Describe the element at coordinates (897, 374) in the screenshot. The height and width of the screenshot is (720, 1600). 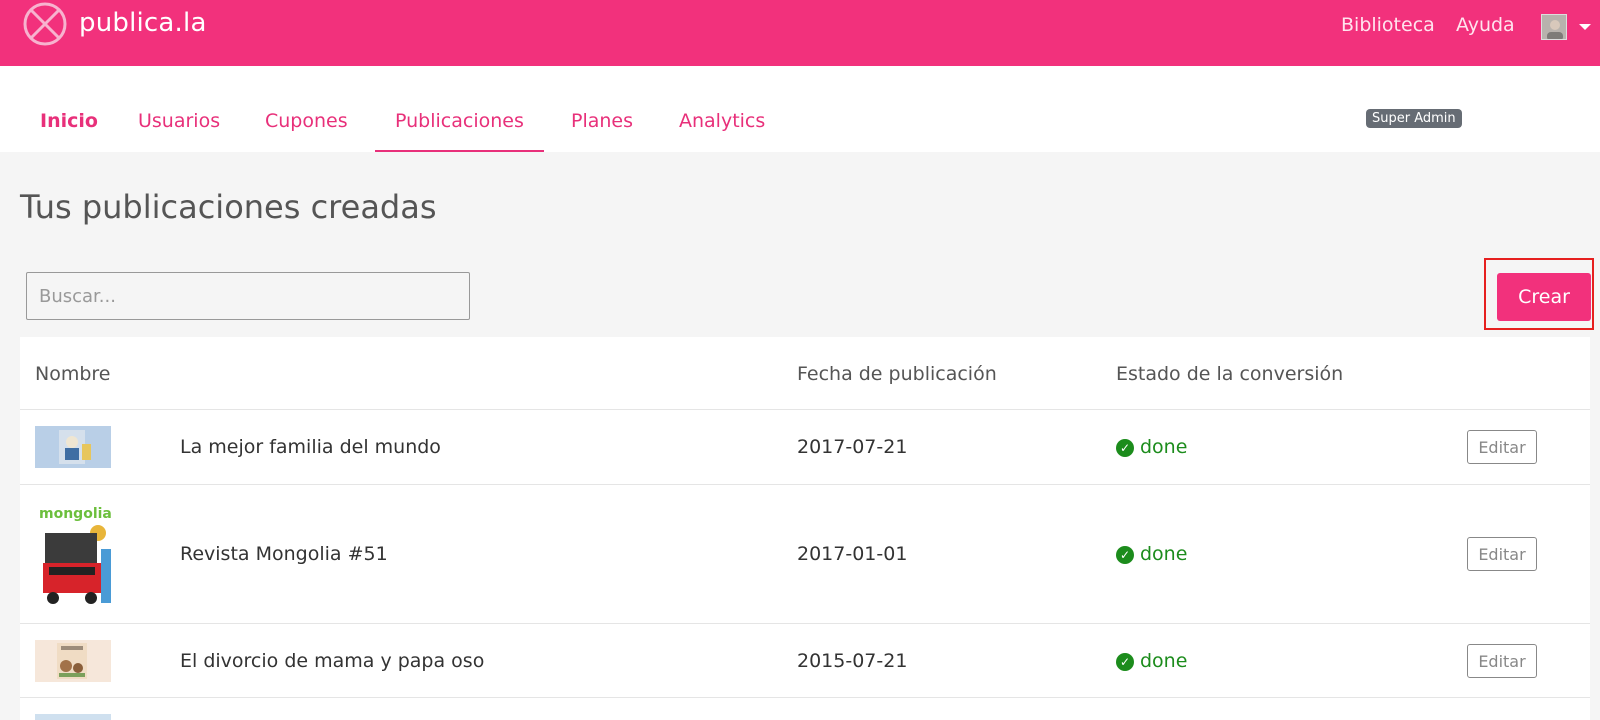
I see `column-header-fecha: Fecha de publicación` at that location.